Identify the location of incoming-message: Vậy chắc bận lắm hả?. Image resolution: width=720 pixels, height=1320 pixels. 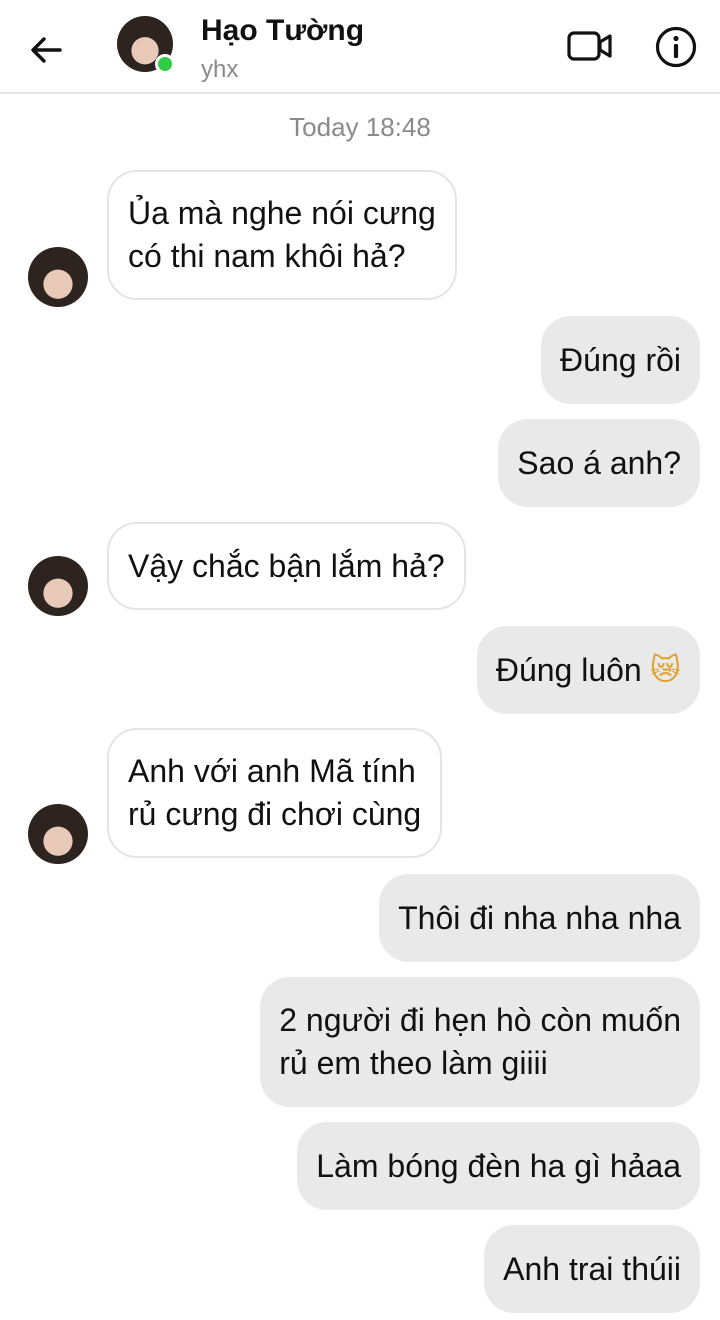
(286, 566).